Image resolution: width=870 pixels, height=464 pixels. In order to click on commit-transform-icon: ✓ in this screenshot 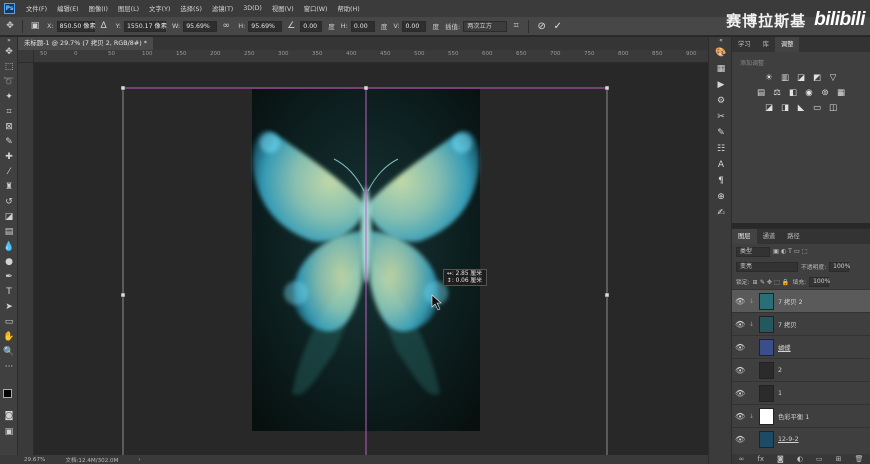, I will do `click(557, 26)`.